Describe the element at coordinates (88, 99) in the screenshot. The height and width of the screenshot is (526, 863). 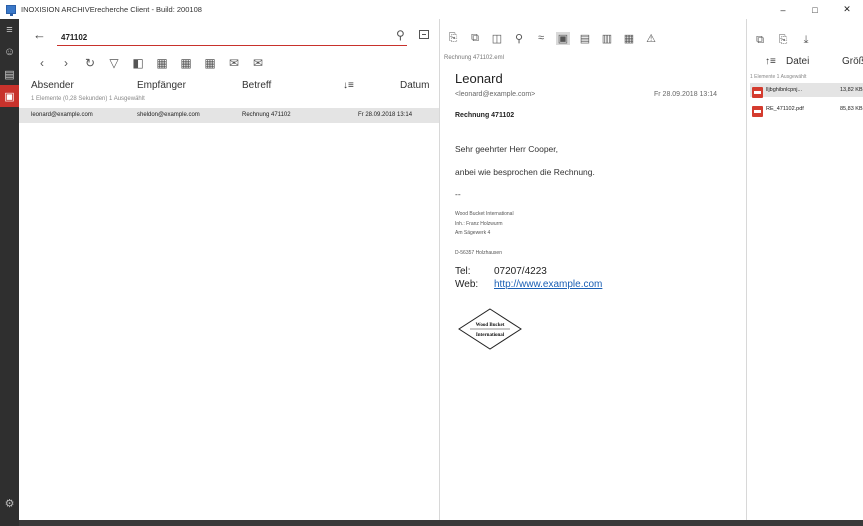
I see `results-info: 1 Elemente (0,28 Sekunden) 1 Ausgewählt` at that location.